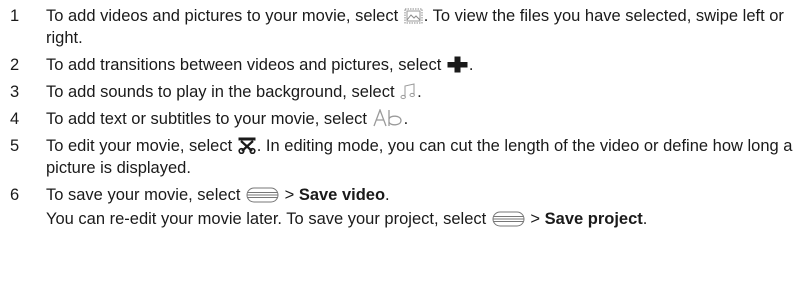 This screenshot has width=809, height=293. What do you see at coordinates (387, 118) in the screenshot?
I see `text-ab-icon` at bounding box center [387, 118].